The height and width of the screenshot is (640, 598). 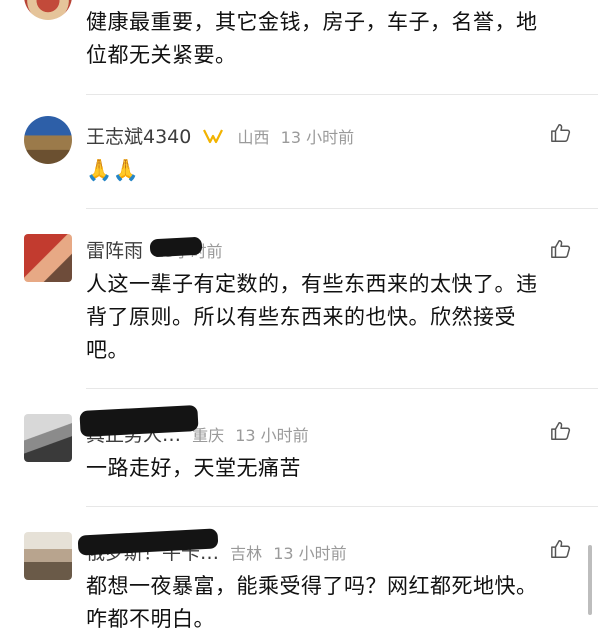 What do you see at coordinates (176, 247) in the screenshot?
I see `redaction-mark` at bounding box center [176, 247].